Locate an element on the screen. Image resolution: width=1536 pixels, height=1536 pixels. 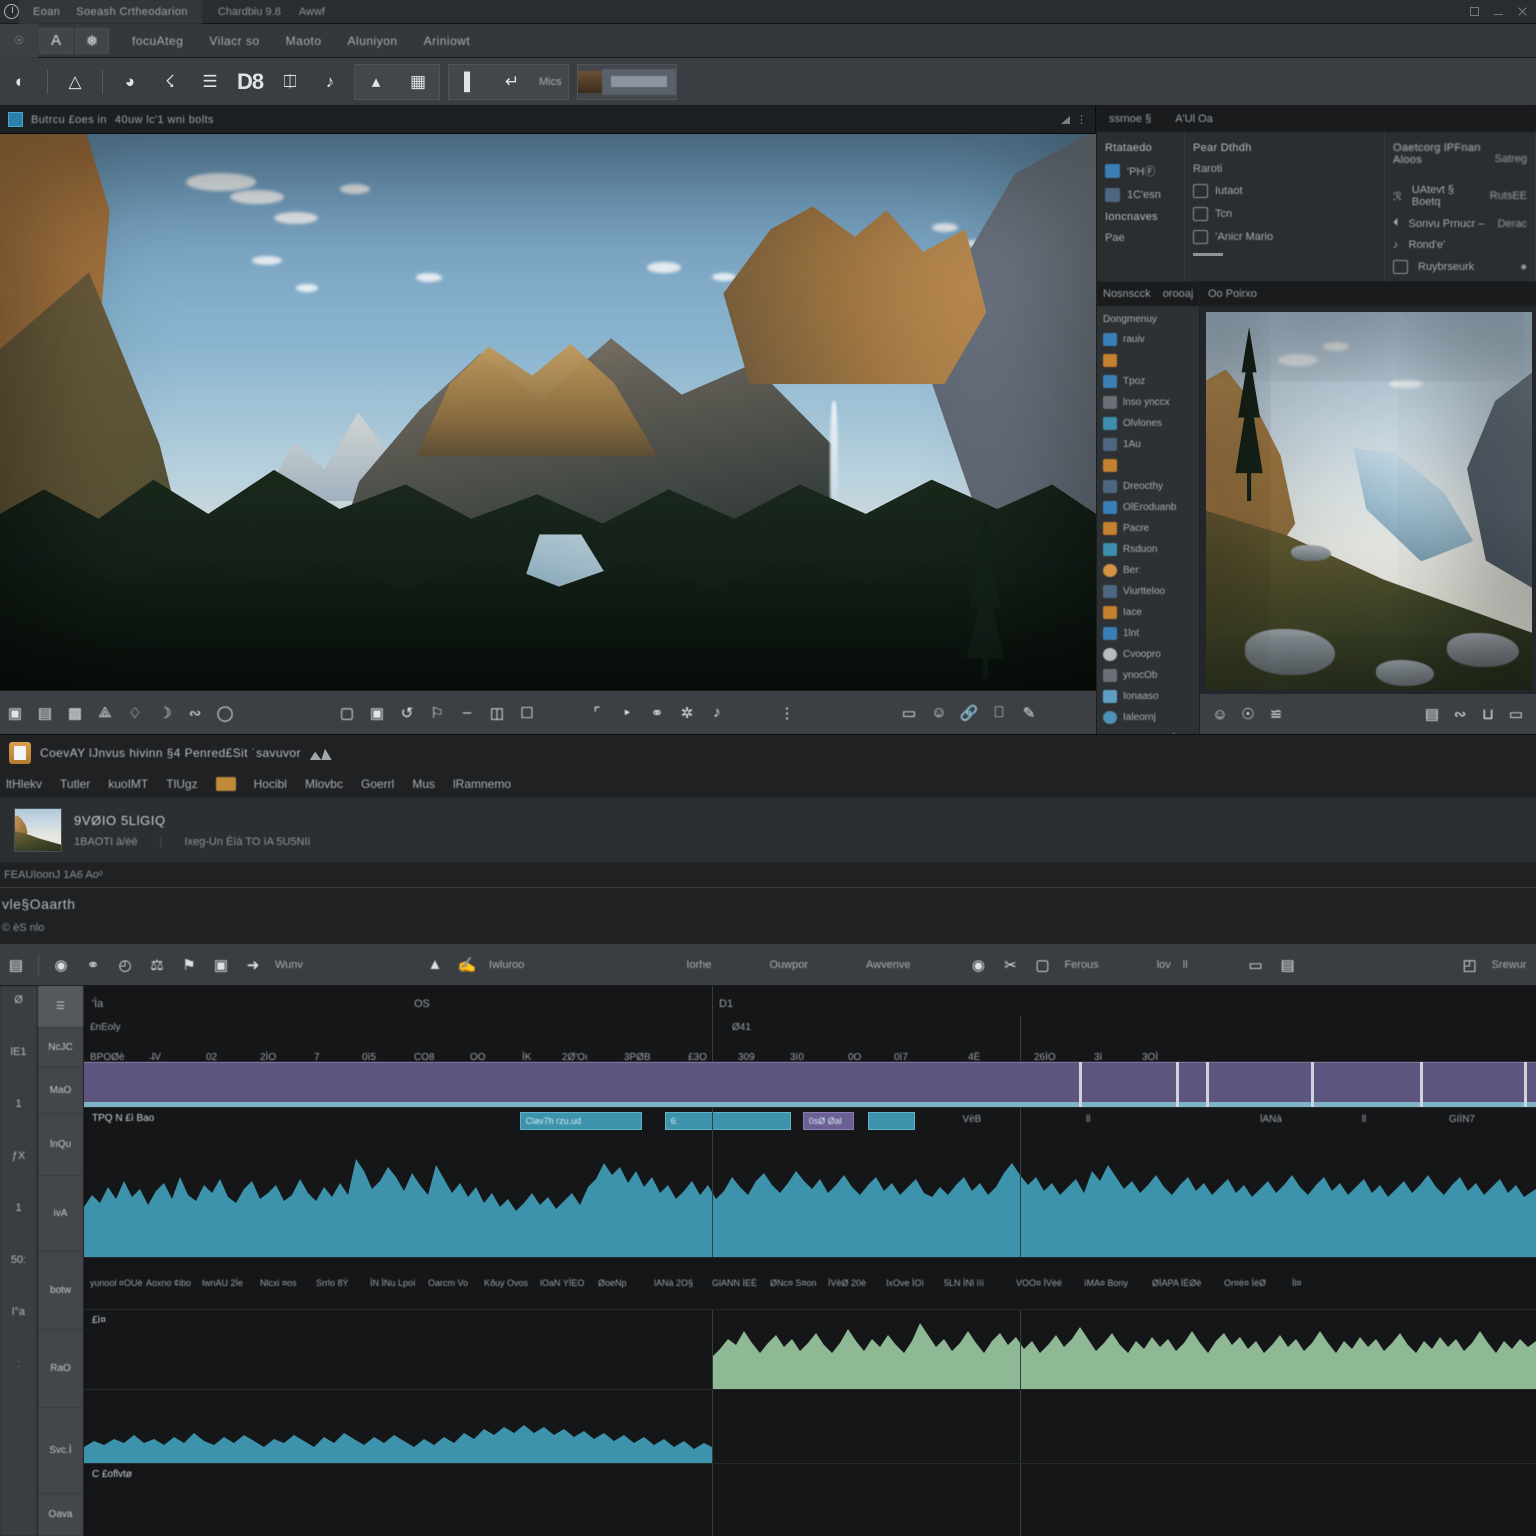
close-button is located at coordinates (1522, 11).